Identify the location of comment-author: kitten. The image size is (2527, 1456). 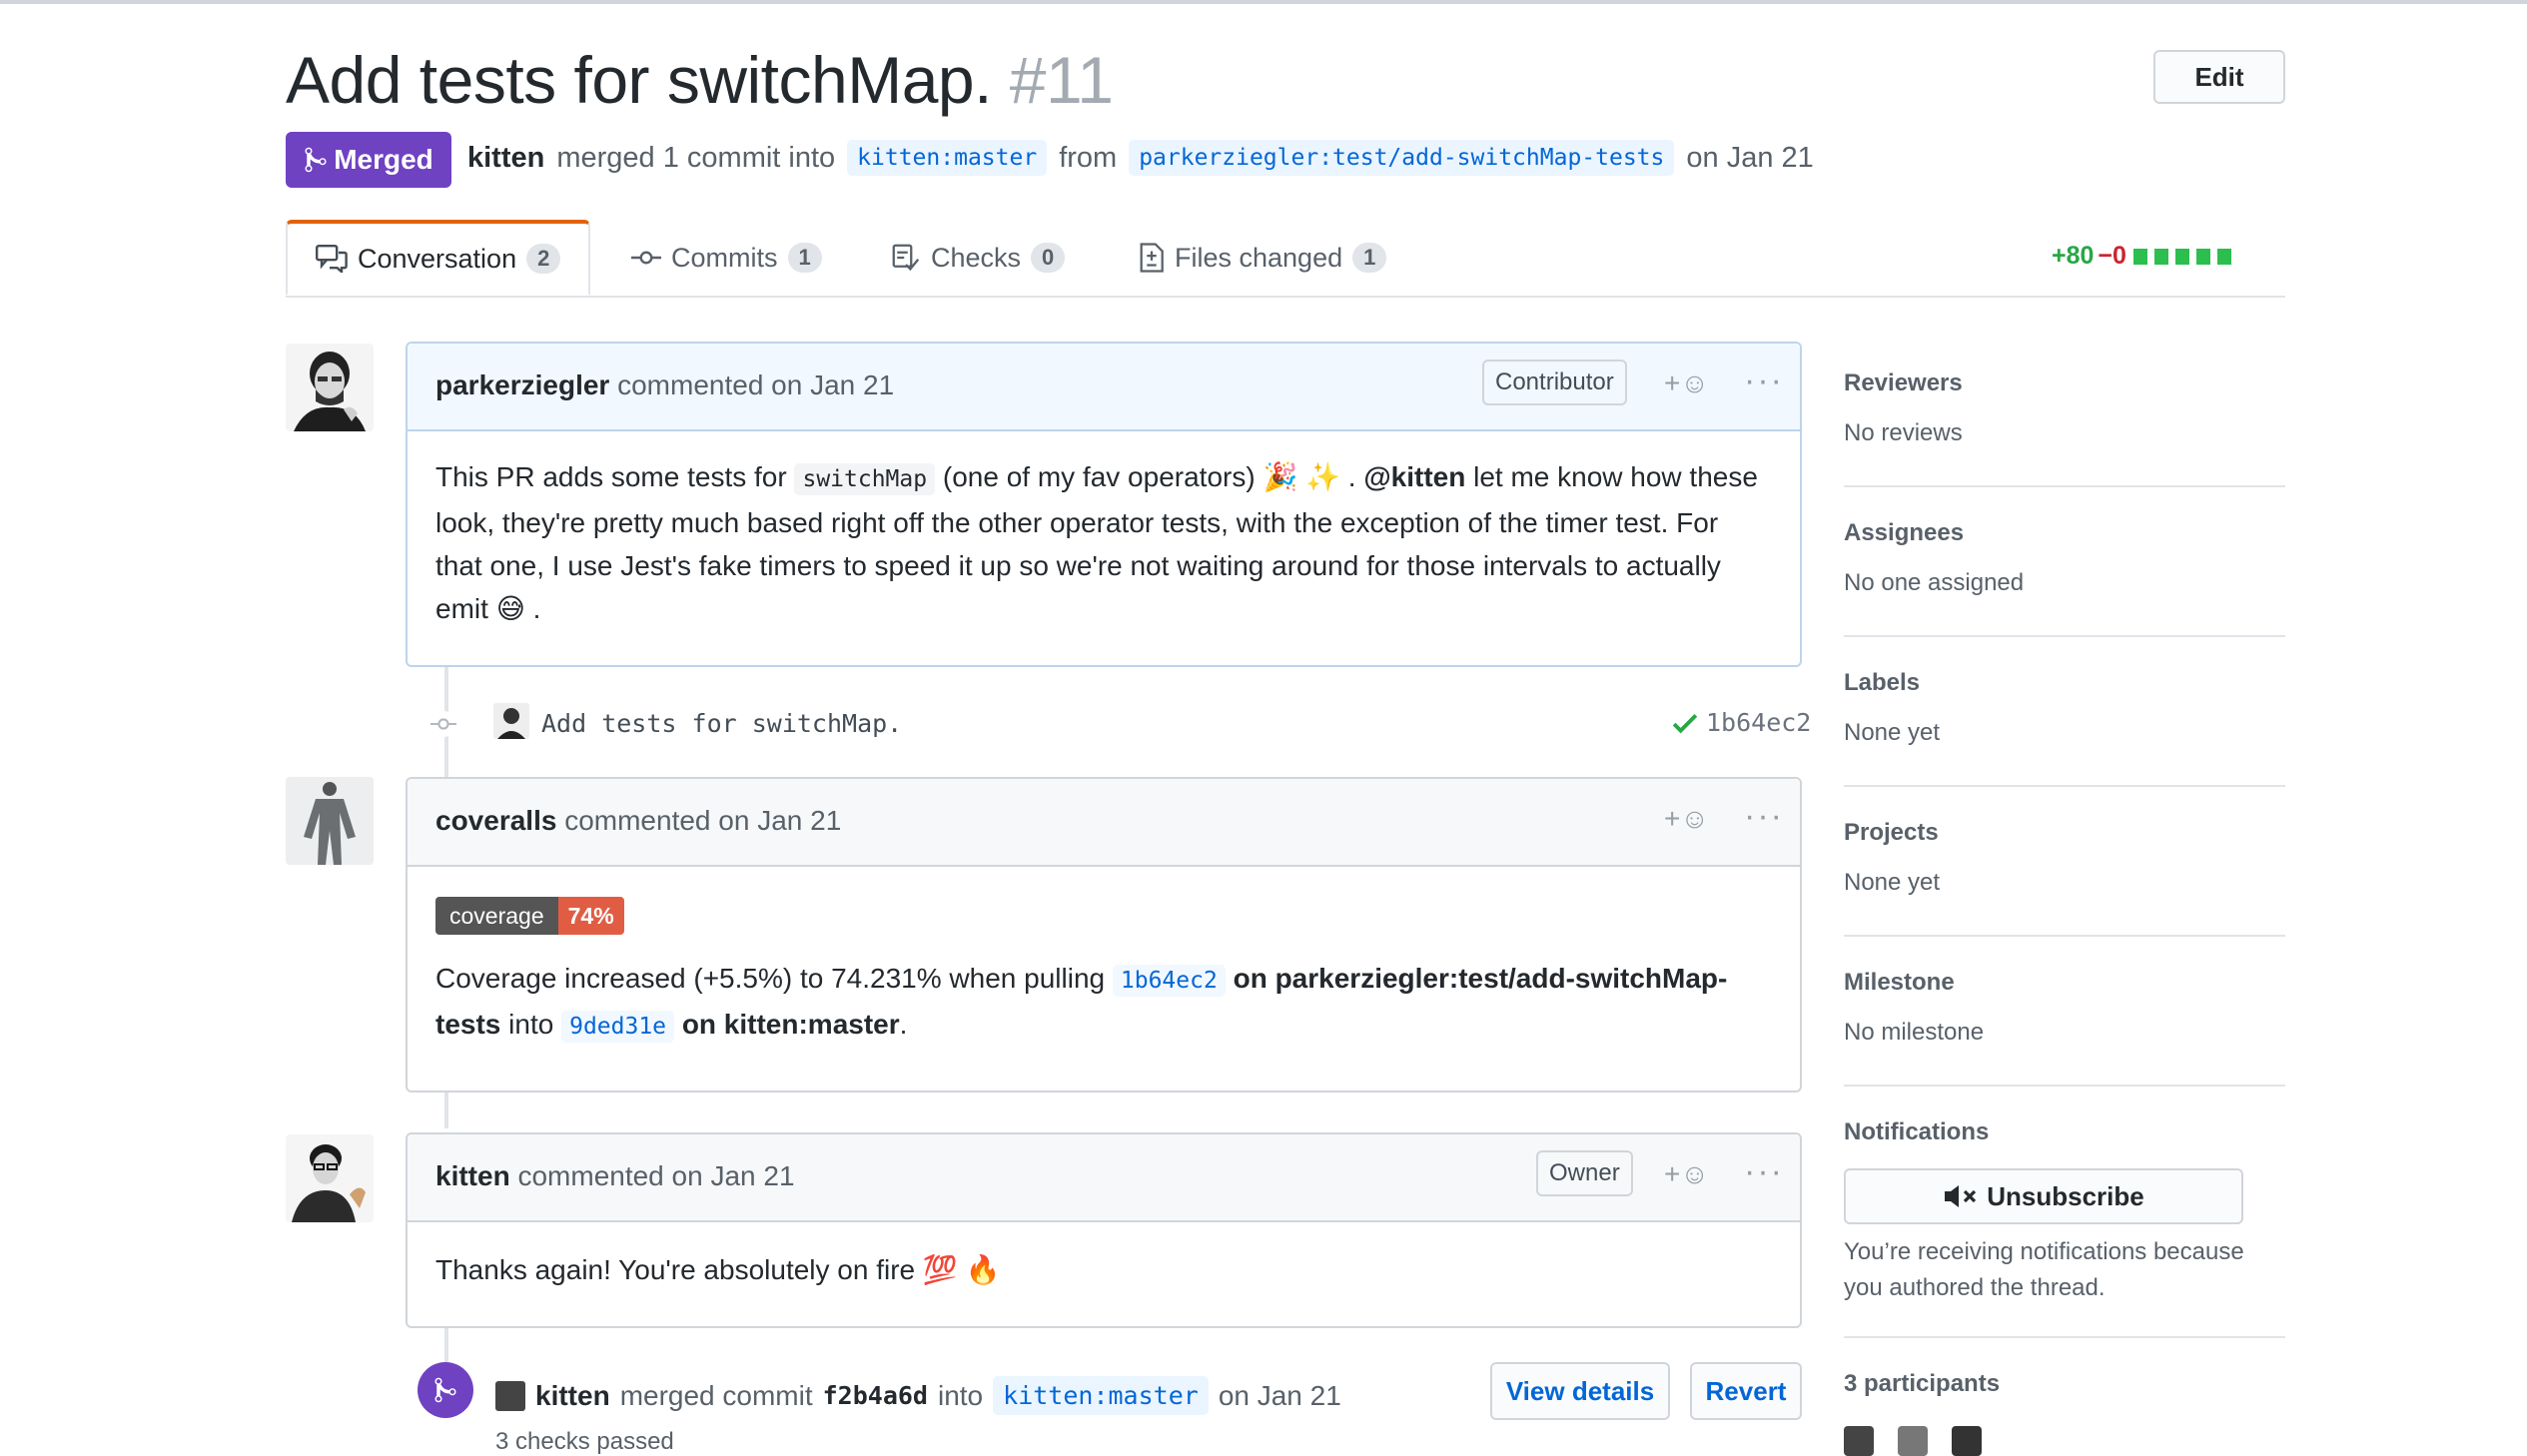
(472, 1175).